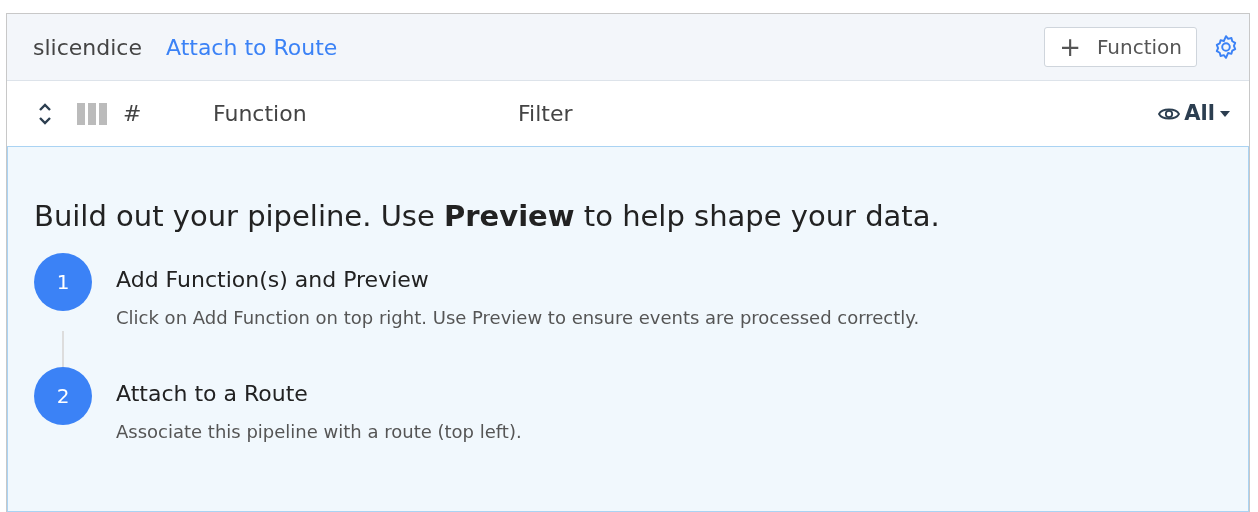  Describe the element at coordinates (319, 431) in the screenshot. I see `step-description: Associate this pipeline with a route (top left).` at that location.